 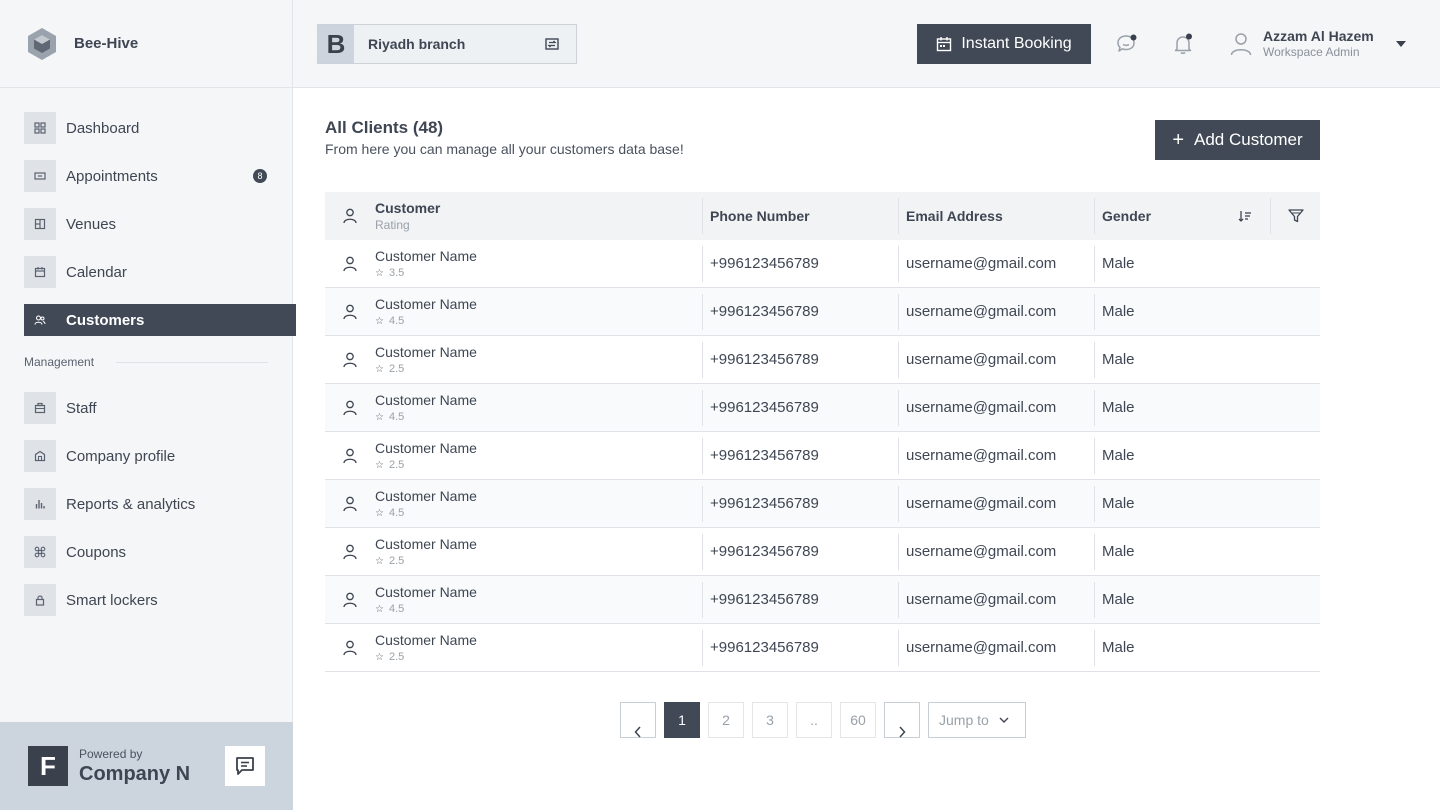 What do you see at coordinates (726, 720) in the screenshot?
I see `page-2-button: 2` at bounding box center [726, 720].